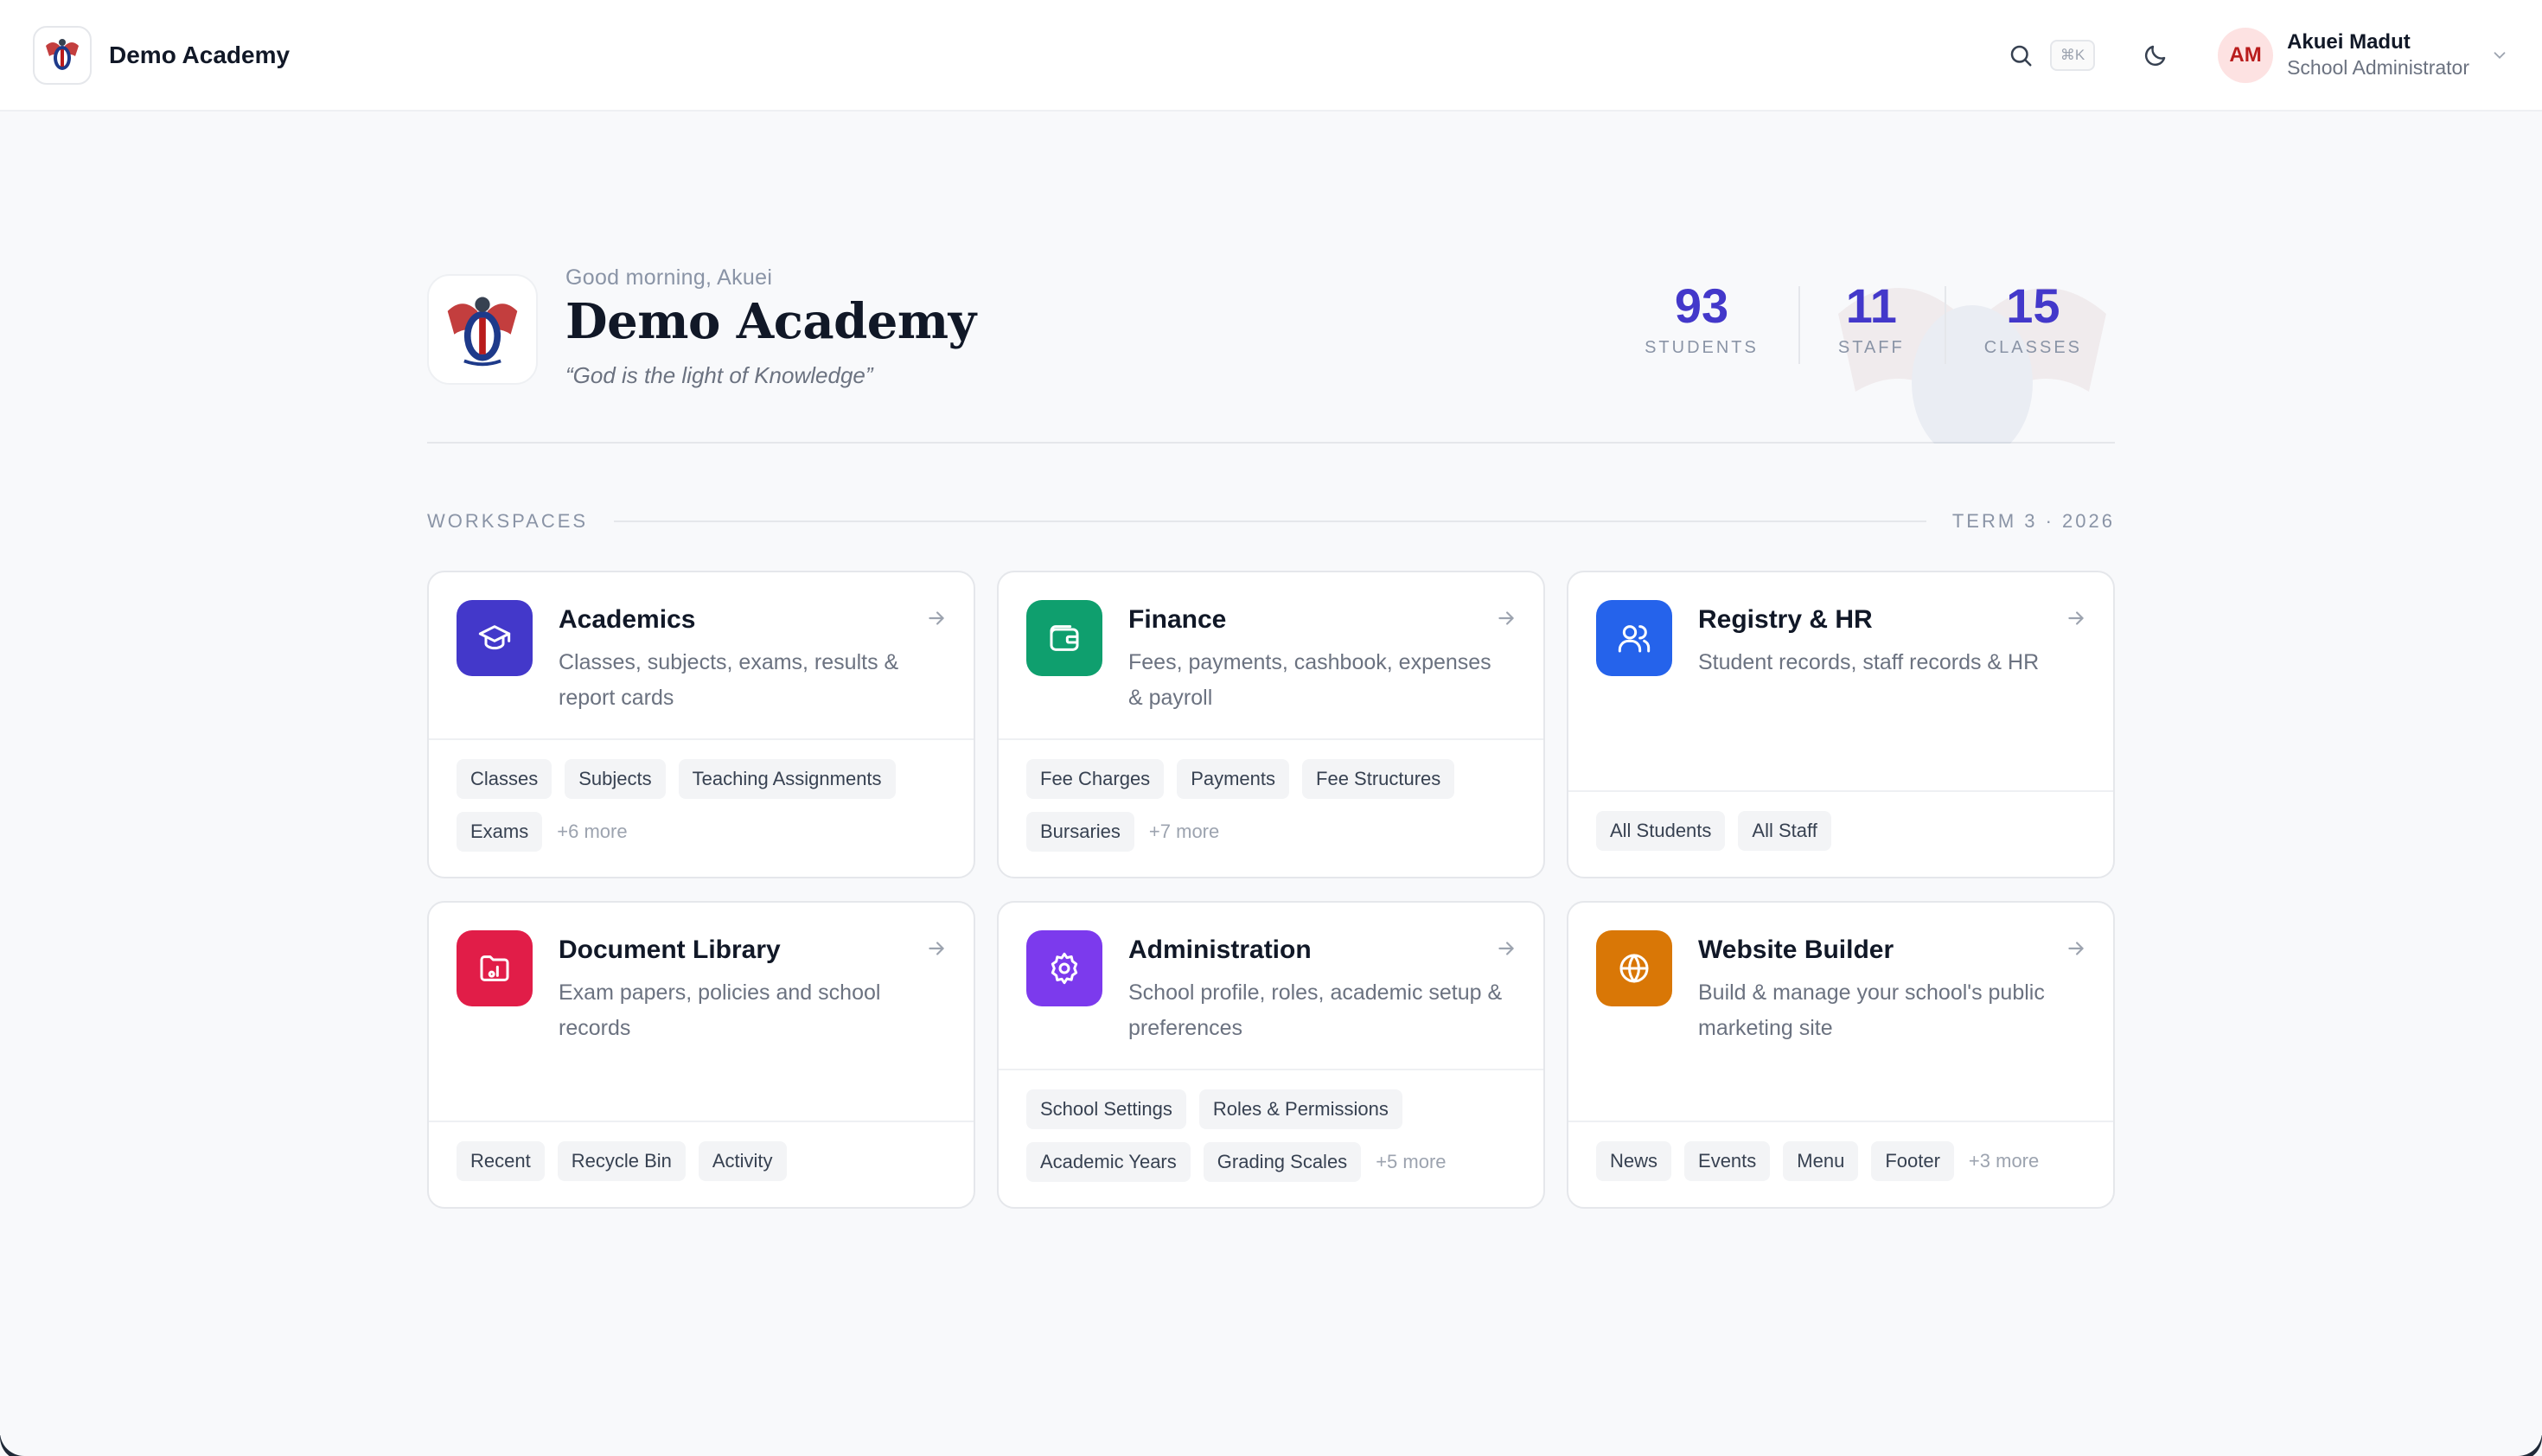 This screenshot has height=1456, width=2542. I want to click on users-icon, so click(1634, 639).